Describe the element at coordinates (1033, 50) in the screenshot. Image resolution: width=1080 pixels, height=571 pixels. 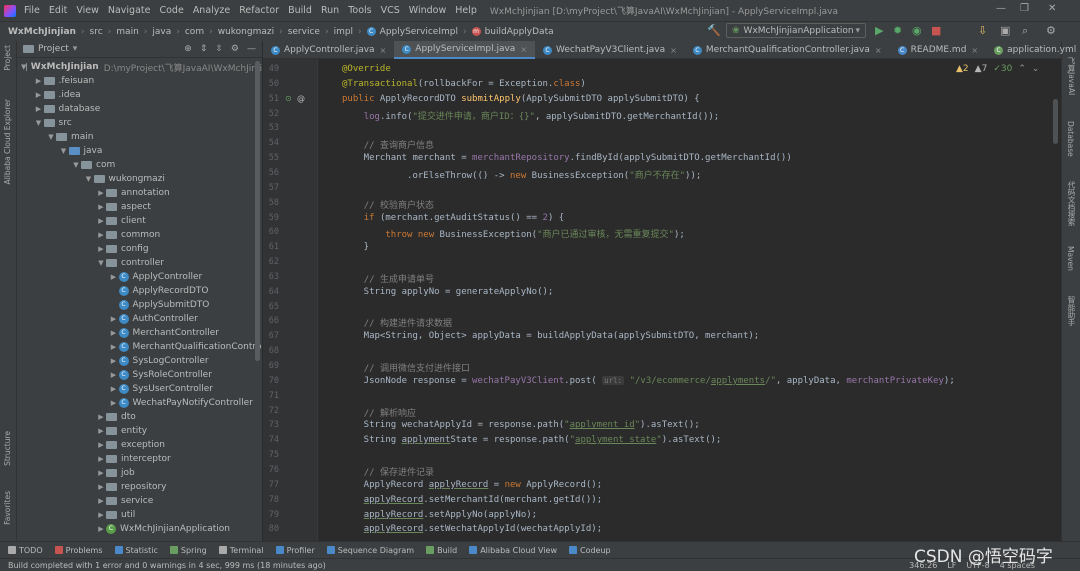
I see `editor-tab: Capplication.yml×` at that location.